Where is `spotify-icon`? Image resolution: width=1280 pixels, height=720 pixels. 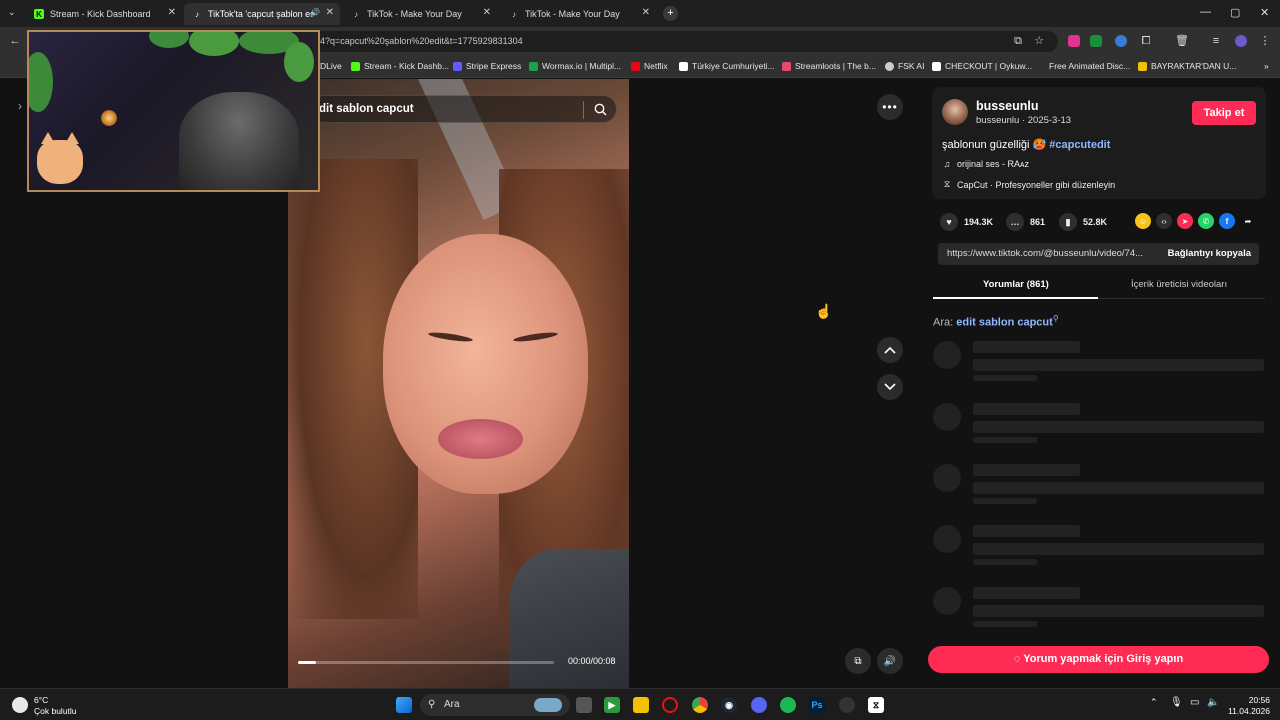
spotify-icon is located at coordinates (788, 705).